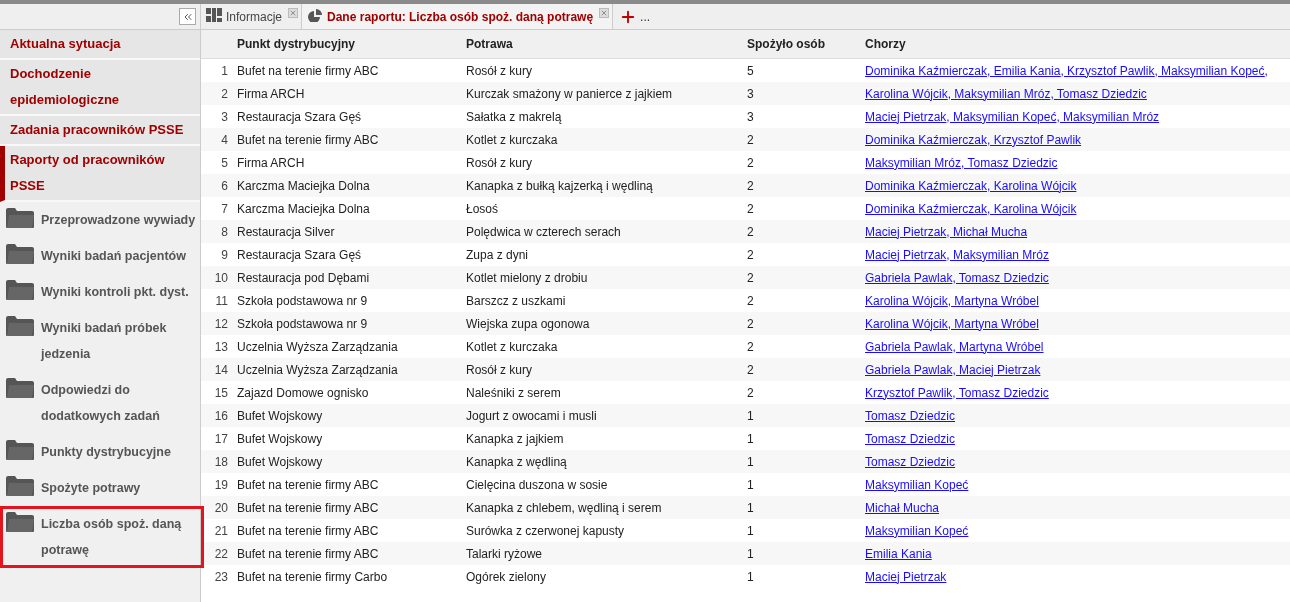 This screenshot has height=602, width=1290. I want to click on table-cell-text: Karczma Maciejka Dolna, so click(304, 209).